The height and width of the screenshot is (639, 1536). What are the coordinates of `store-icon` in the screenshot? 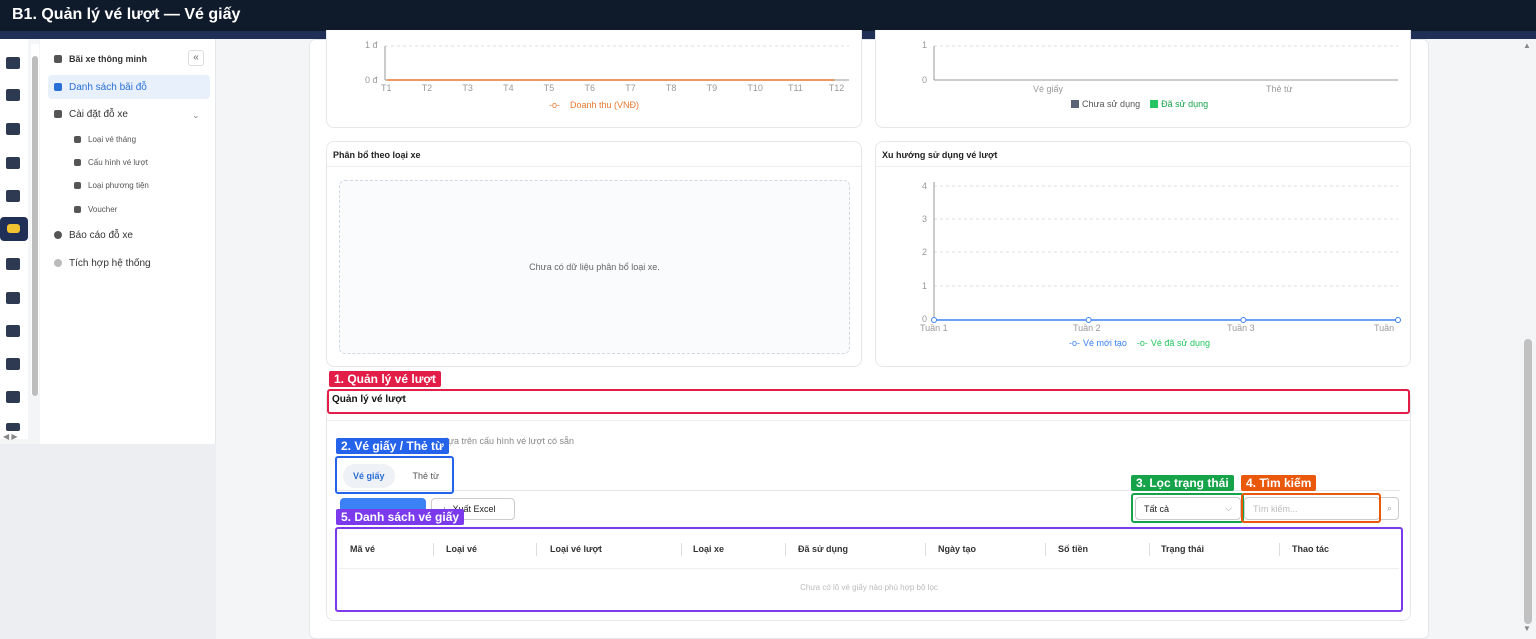 It's located at (13, 331).